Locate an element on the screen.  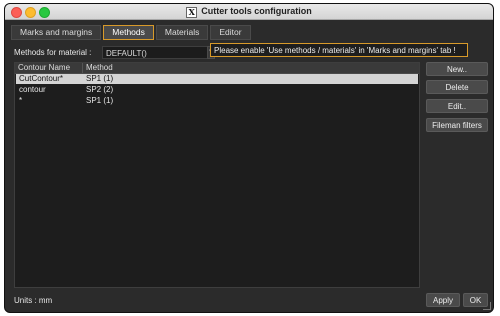
column-header-contour-name: Contour Name is located at coordinates (50, 68).